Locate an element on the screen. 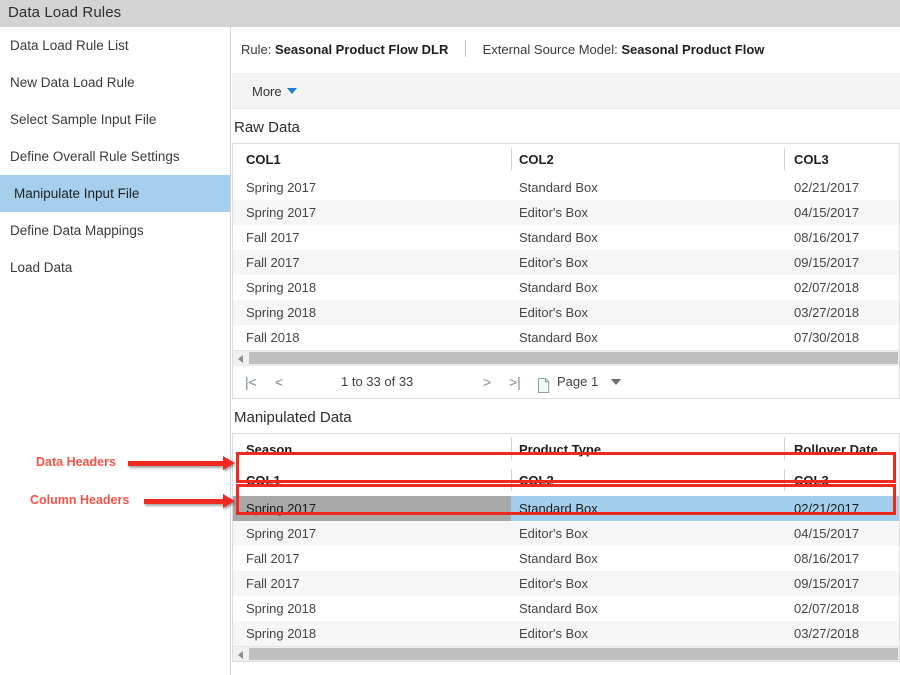 The height and width of the screenshot is (675, 900). data-header-product-type: Product Type is located at coordinates (651, 449).